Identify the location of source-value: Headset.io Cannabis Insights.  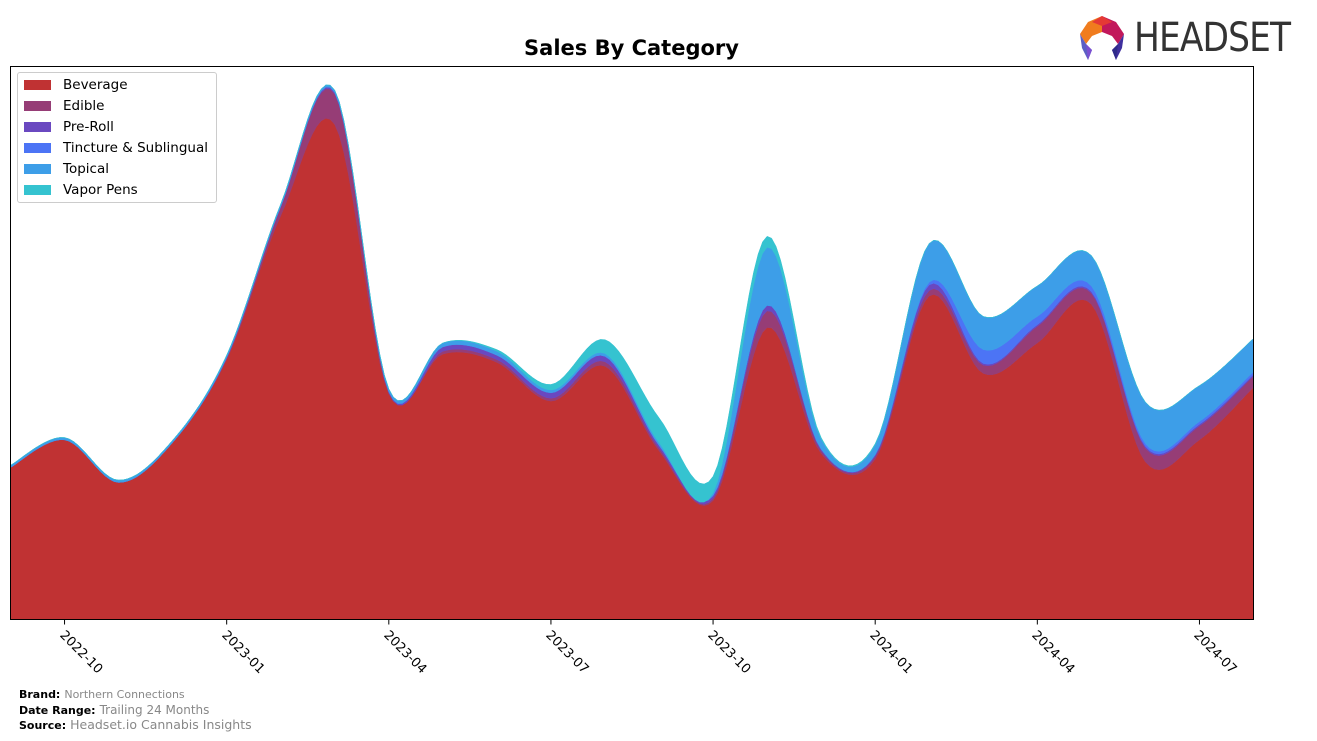
(161, 724).